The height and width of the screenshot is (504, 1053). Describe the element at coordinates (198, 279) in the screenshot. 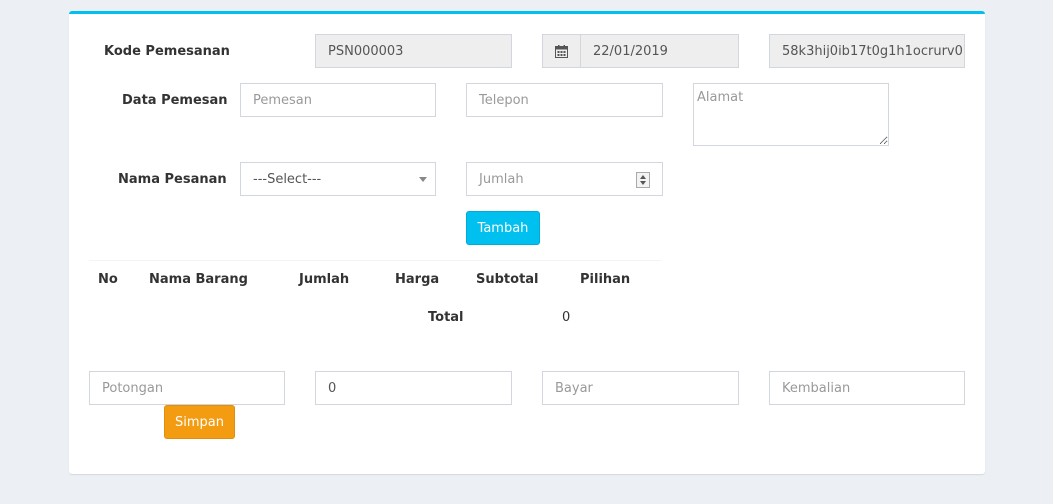

I see `th-nama-barang: Nama Barang` at that location.